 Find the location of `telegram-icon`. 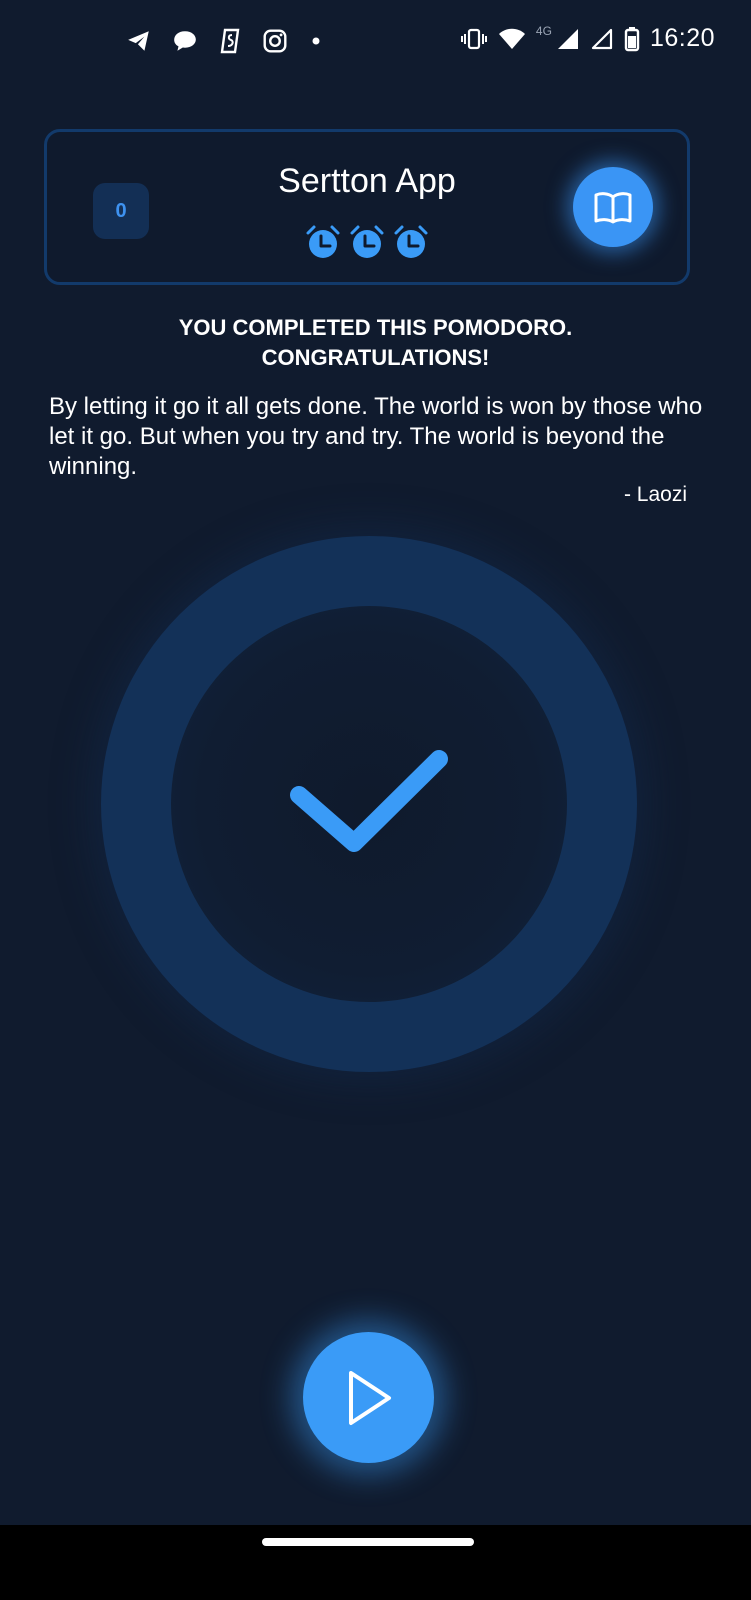

telegram-icon is located at coordinates (139, 41).